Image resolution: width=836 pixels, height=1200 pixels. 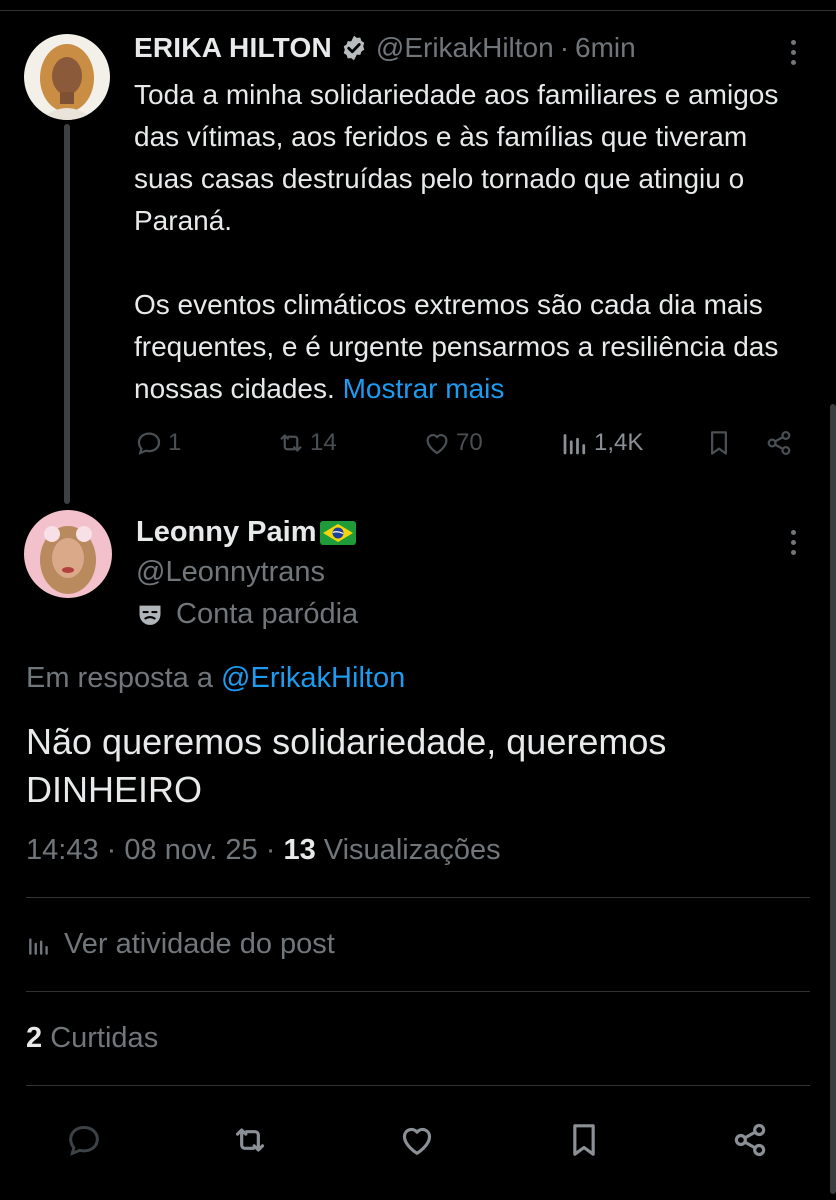 I want to click on reply-button, so click(x=84, y=1140).